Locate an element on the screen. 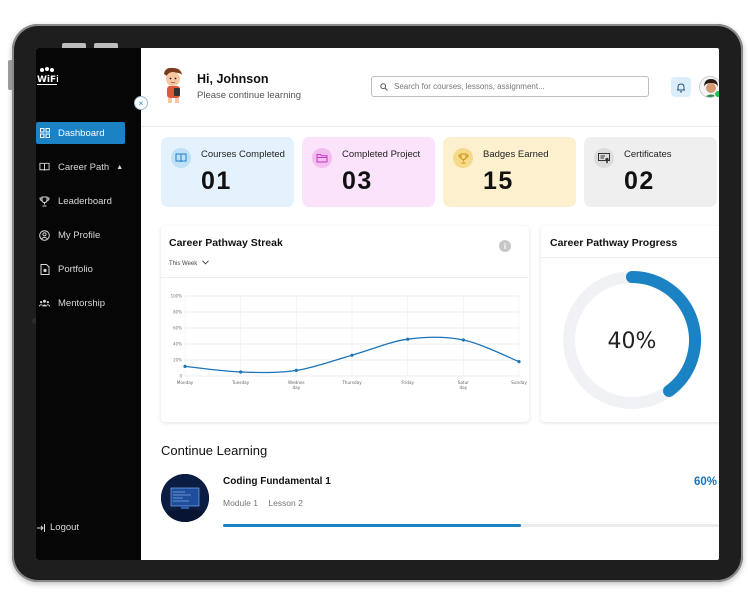 The width and height of the screenshot is (748, 595). search-icon is located at coordinates (384, 86).